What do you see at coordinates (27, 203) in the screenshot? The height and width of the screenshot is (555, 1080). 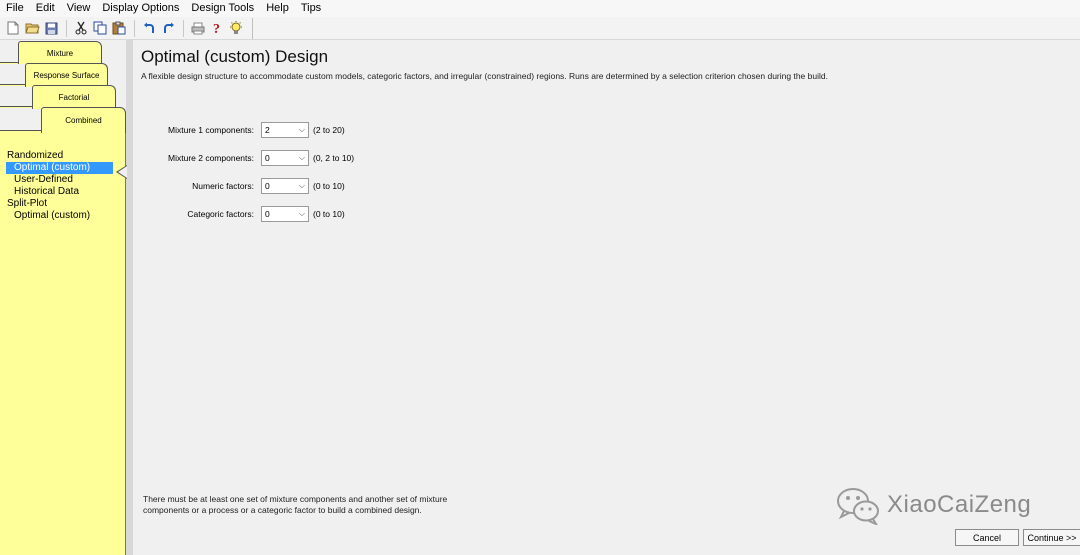 I see `nav-group-split-plot: Split-Plot` at bounding box center [27, 203].